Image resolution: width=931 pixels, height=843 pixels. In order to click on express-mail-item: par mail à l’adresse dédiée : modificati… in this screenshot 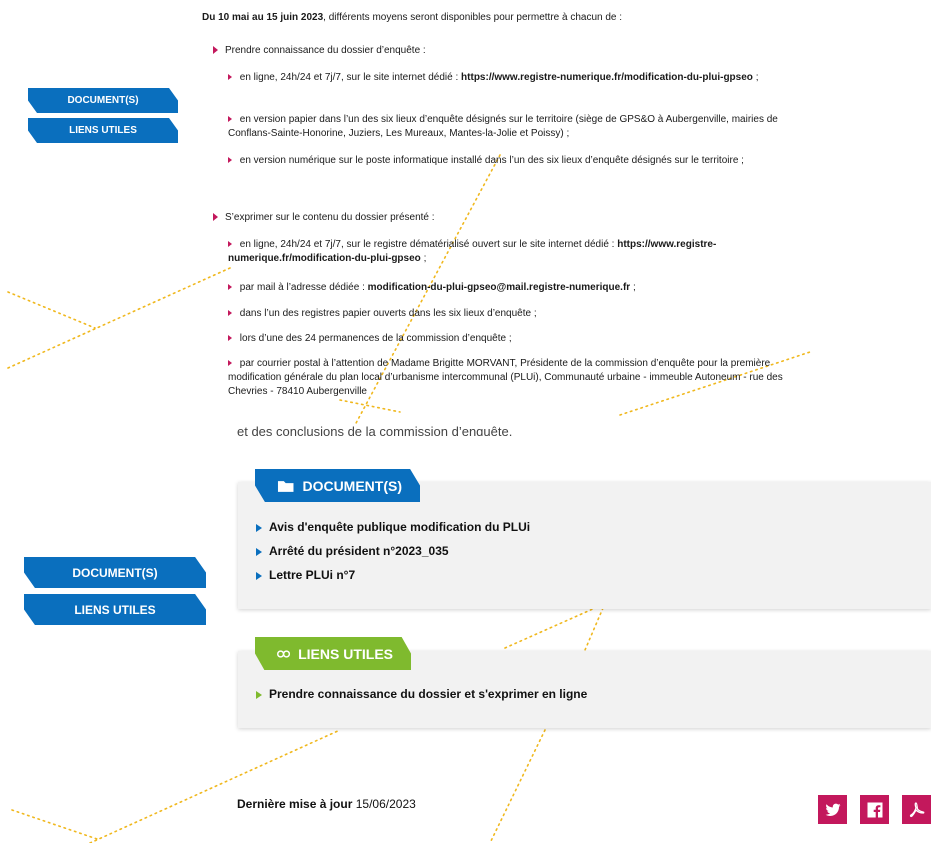, I will do `click(508, 288)`.